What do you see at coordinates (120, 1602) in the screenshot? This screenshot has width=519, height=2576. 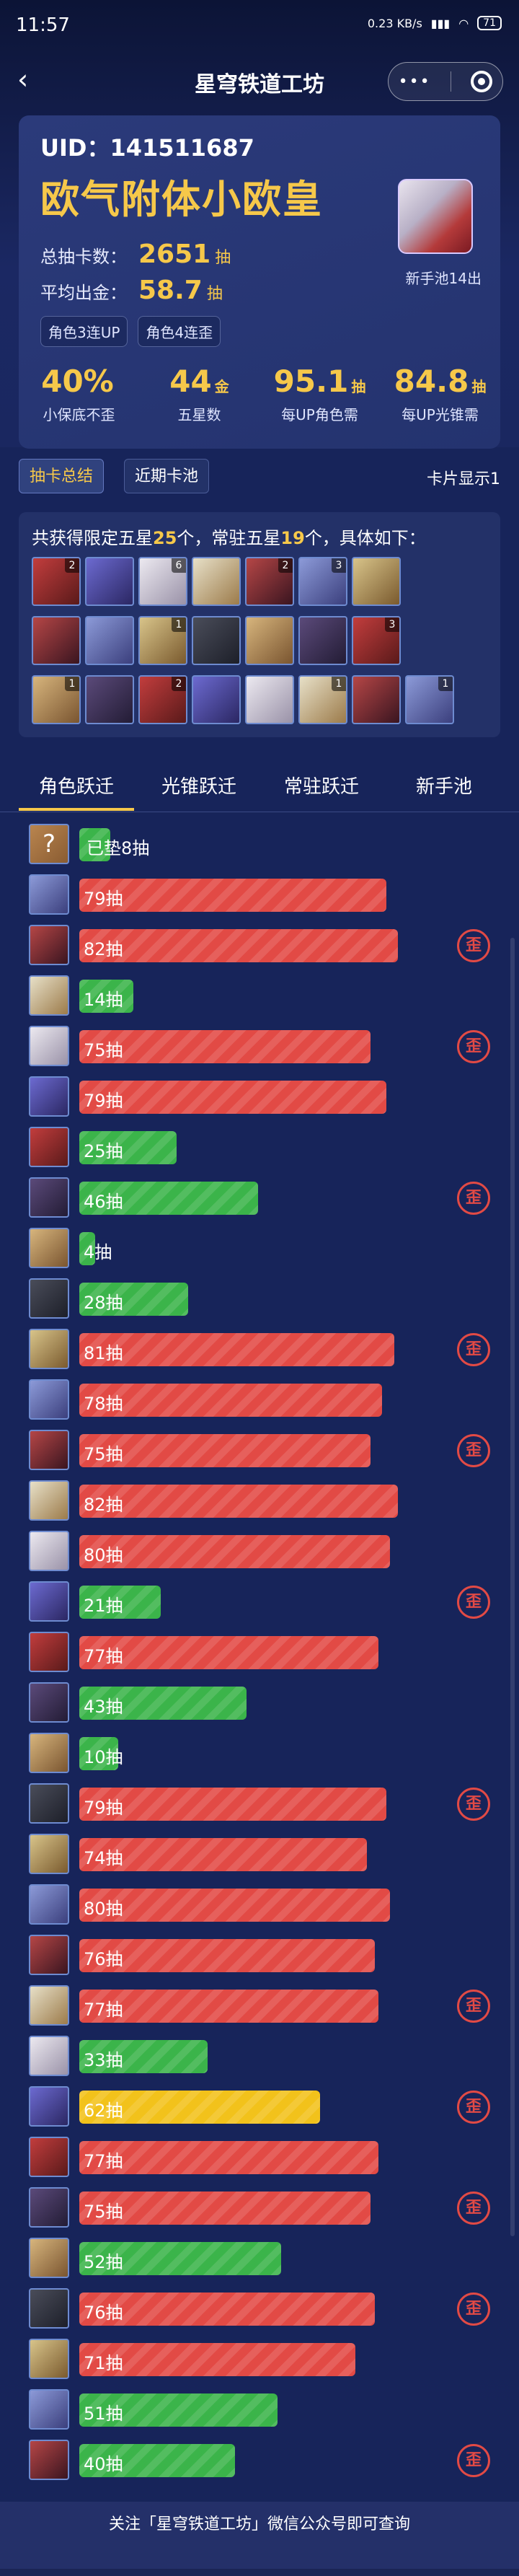 I see `pull-count-bar: 21抽` at bounding box center [120, 1602].